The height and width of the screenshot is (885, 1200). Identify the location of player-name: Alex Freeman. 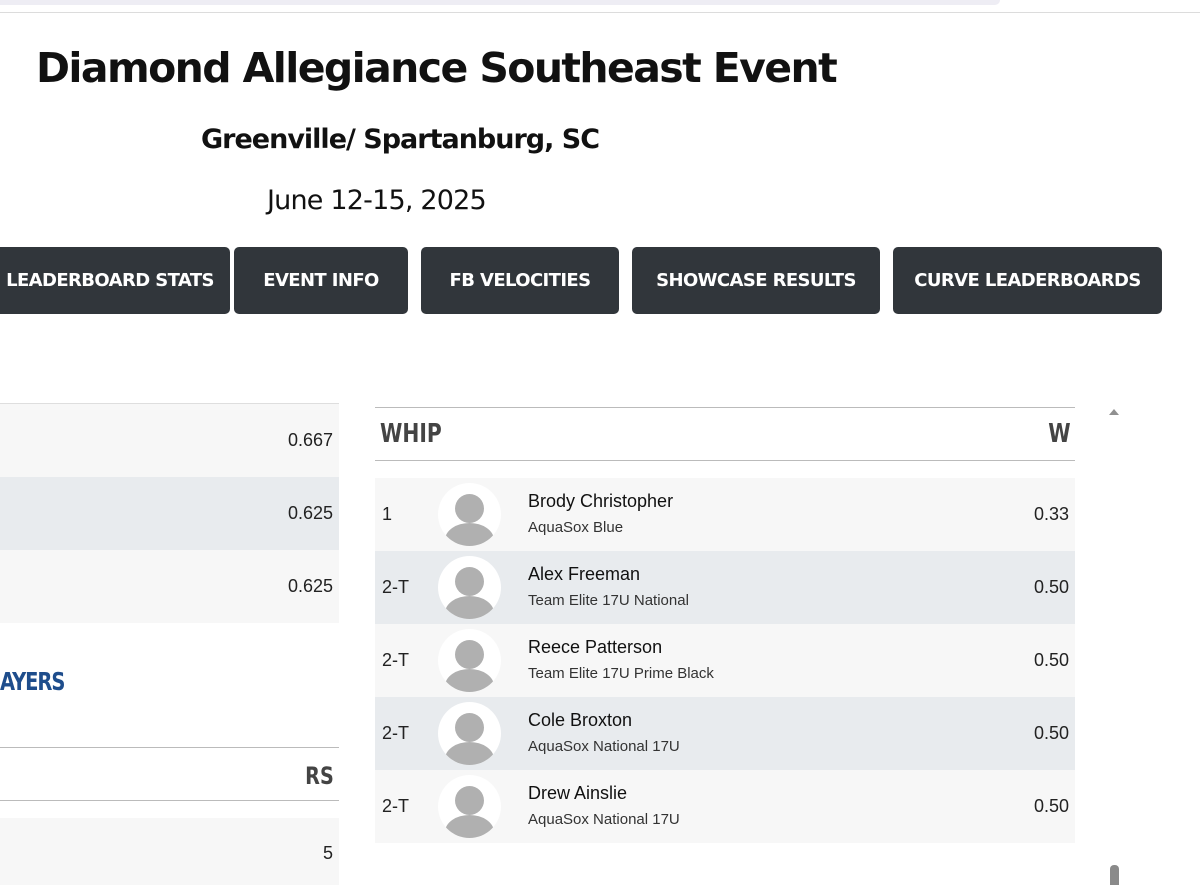
(584, 574).